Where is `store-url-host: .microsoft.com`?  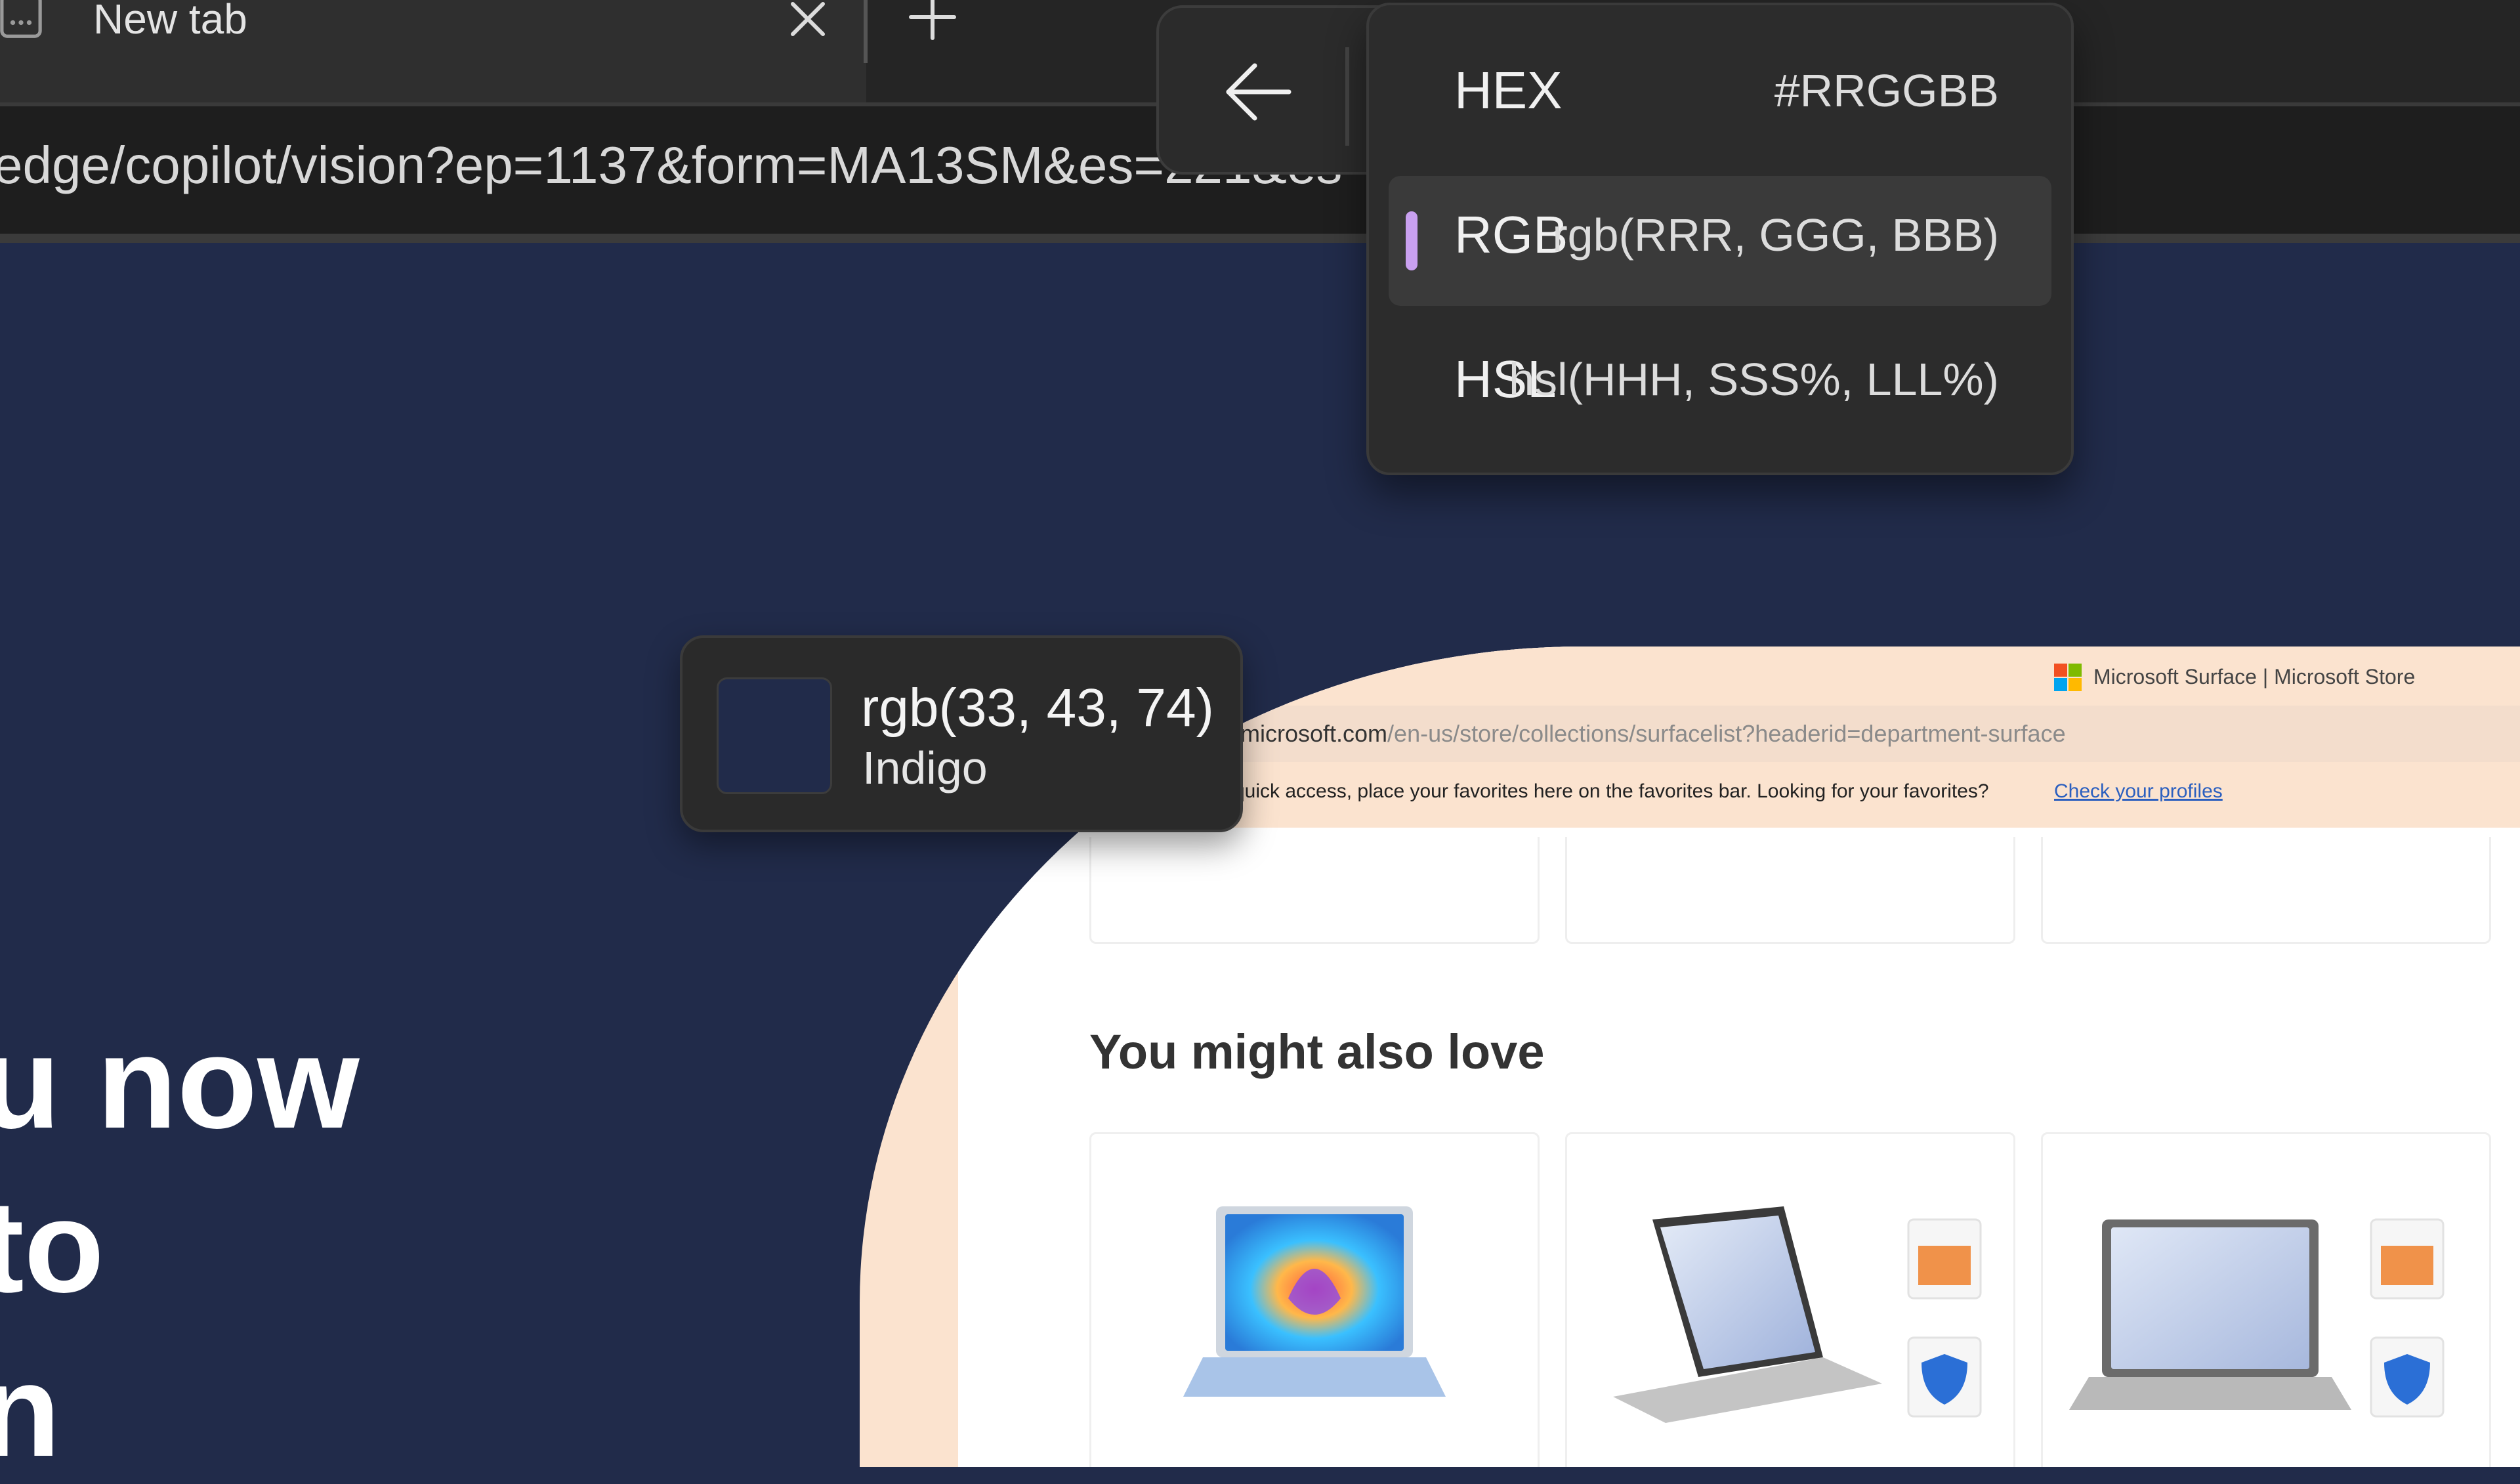 store-url-host: .microsoft.com is located at coordinates (1311, 733).